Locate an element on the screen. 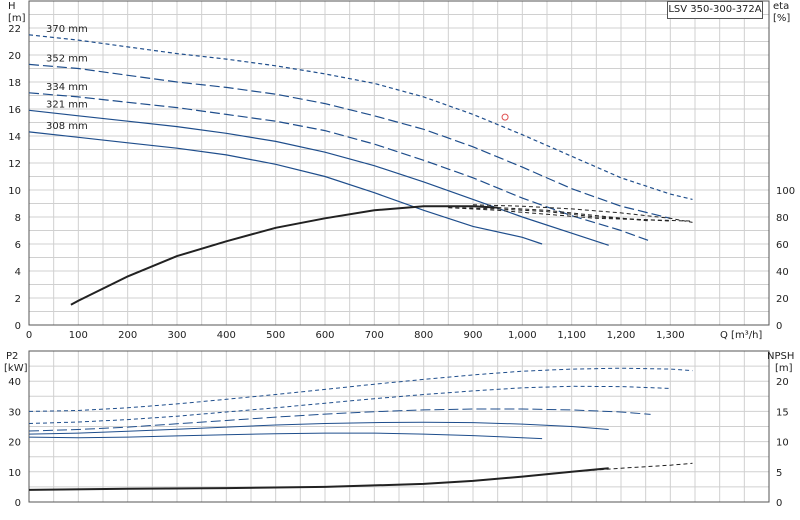 The width and height of the screenshot is (800, 520). y-tick-label-left: 22 is located at coordinates (14, 29).